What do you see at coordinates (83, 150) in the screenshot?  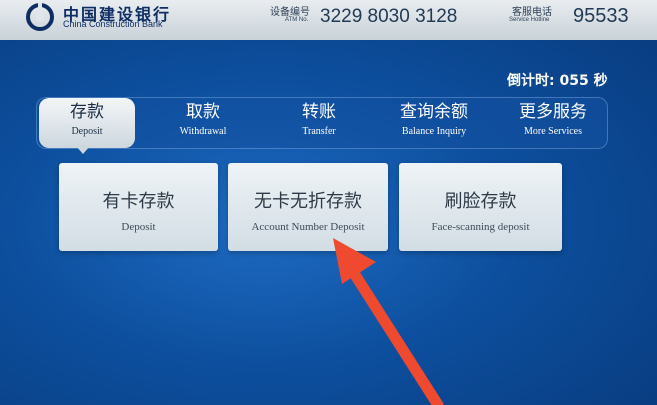 I see `active-tab-pointer` at bounding box center [83, 150].